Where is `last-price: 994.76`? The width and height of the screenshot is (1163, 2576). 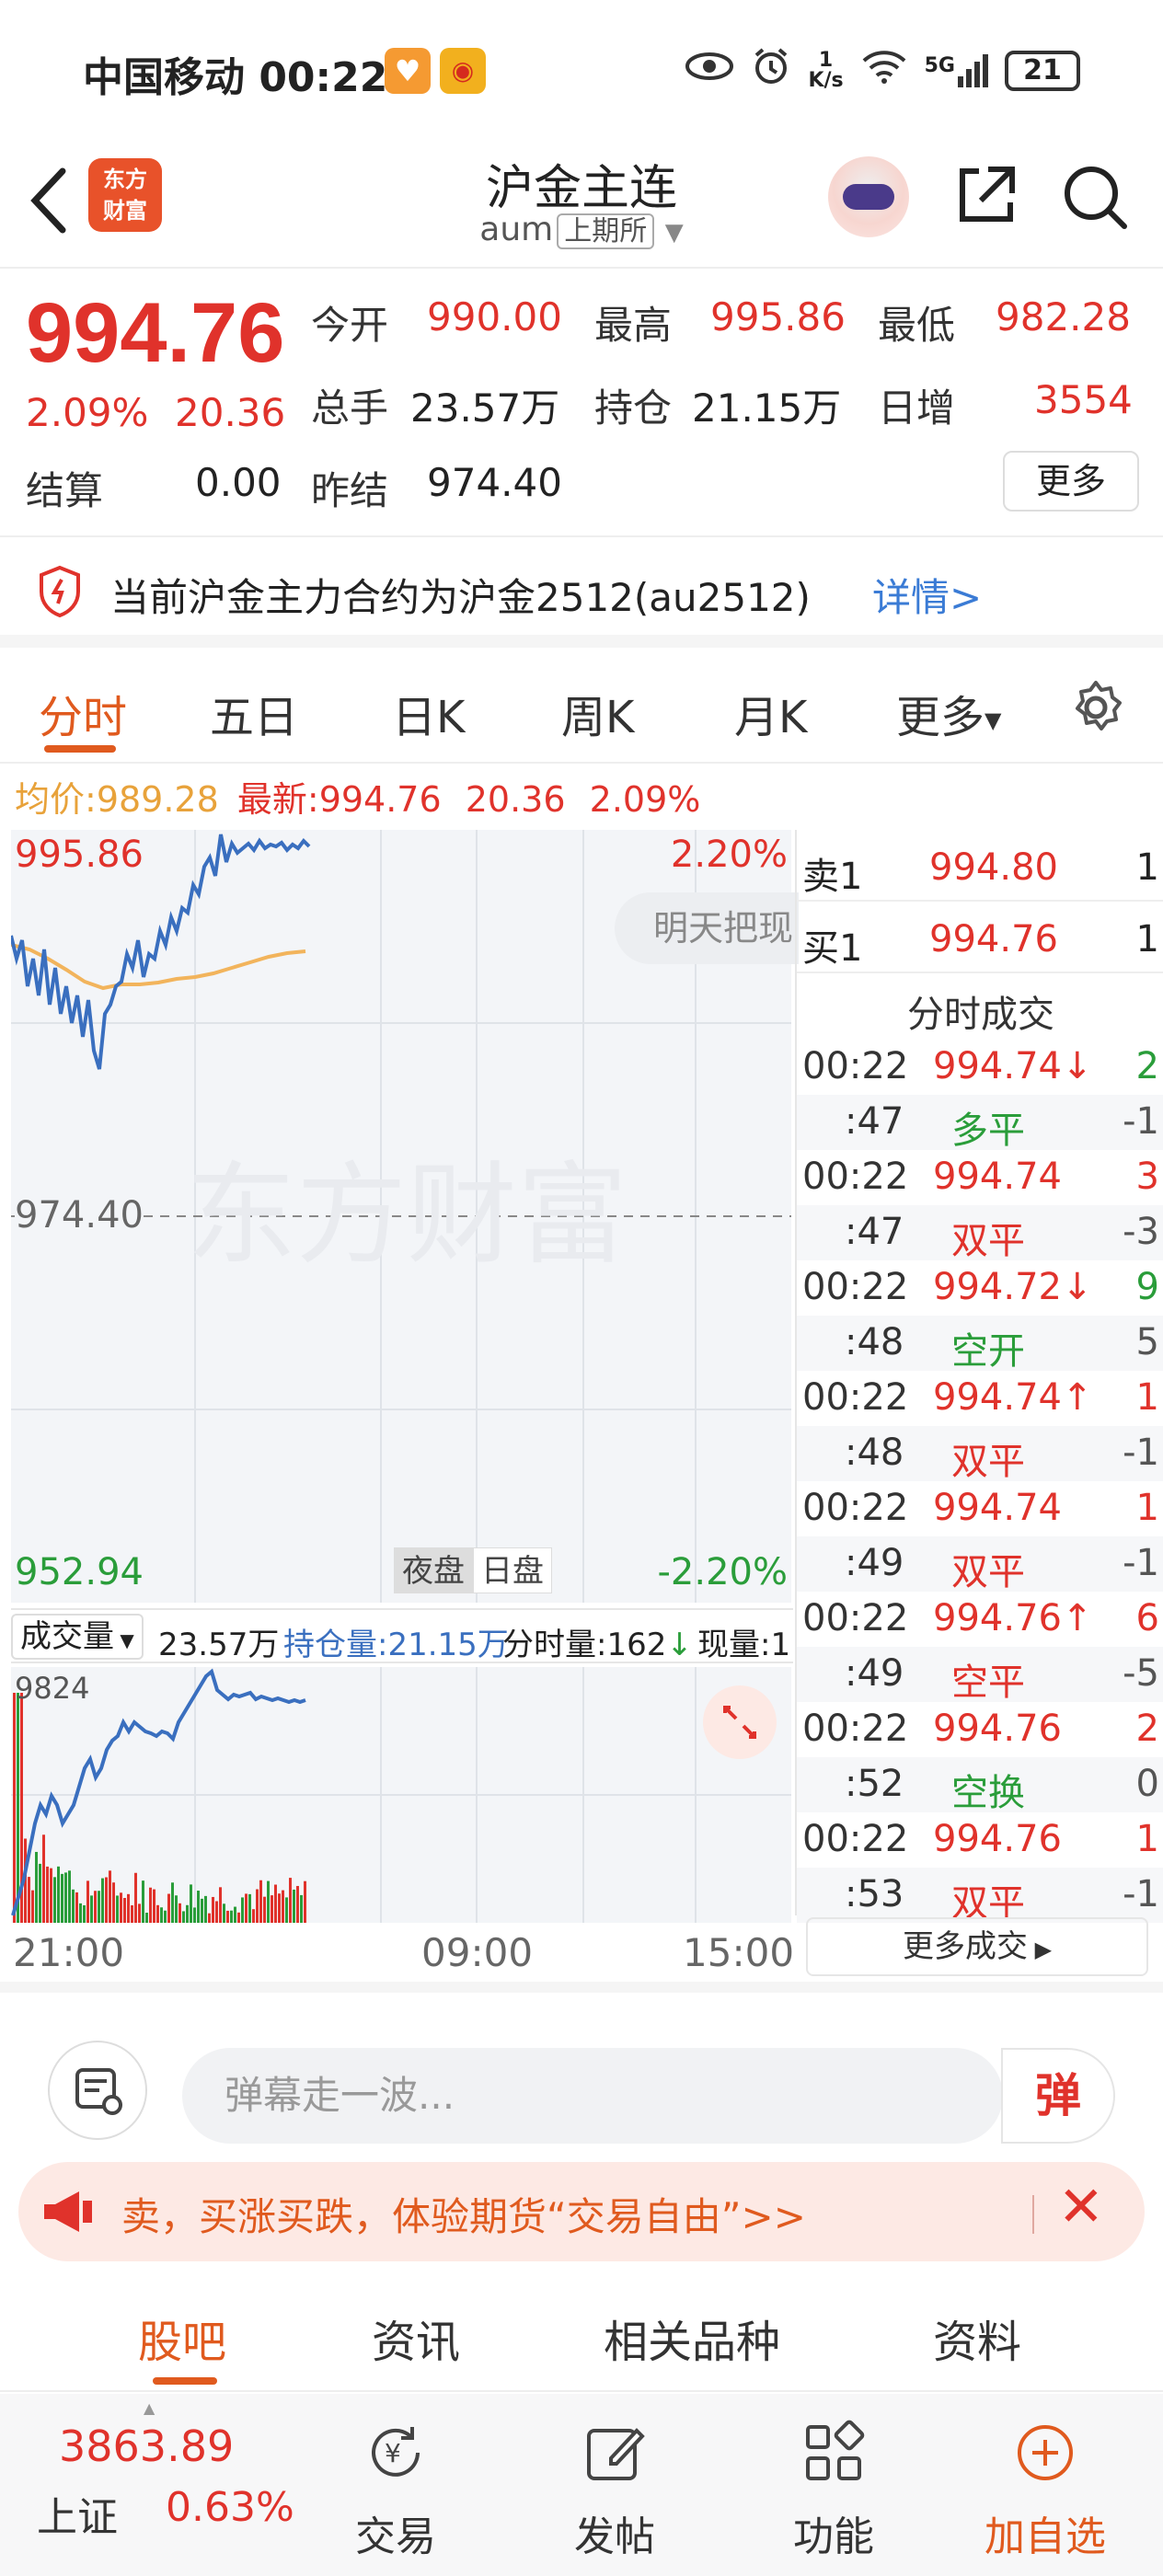
last-price: 994.76 is located at coordinates (155, 333).